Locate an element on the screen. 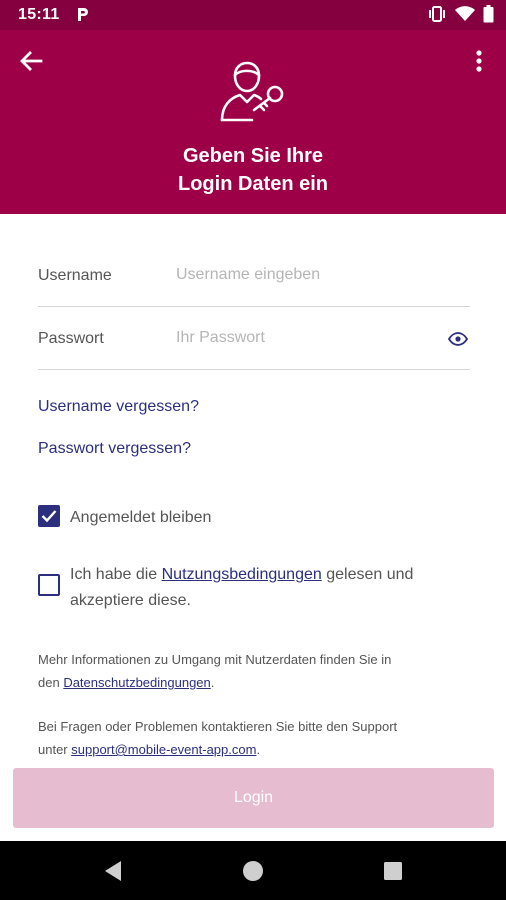  support-info-suffix: . is located at coordinates (258, 749).